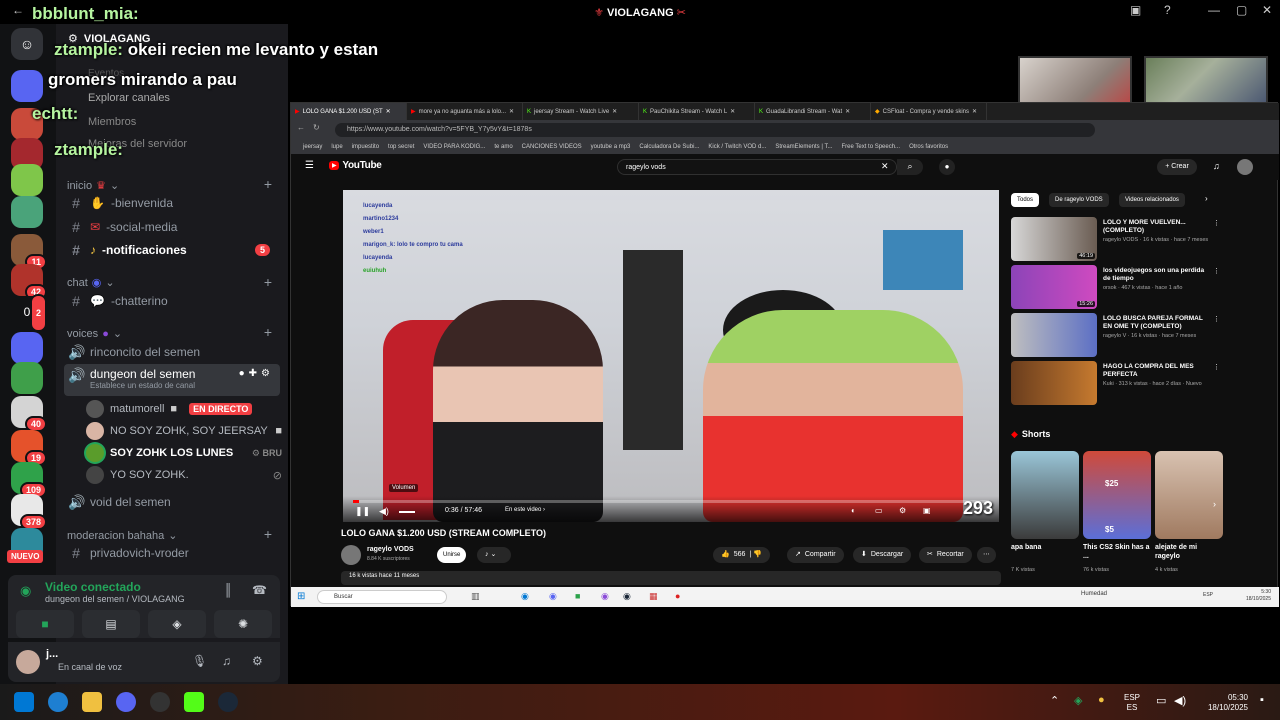 The image size is (1280, 720). Describe the element at coordinates (813, 111) in the screenshot. I see `browser-tab: K GuadaLibrandi Stream - Wat ✕` at that location.